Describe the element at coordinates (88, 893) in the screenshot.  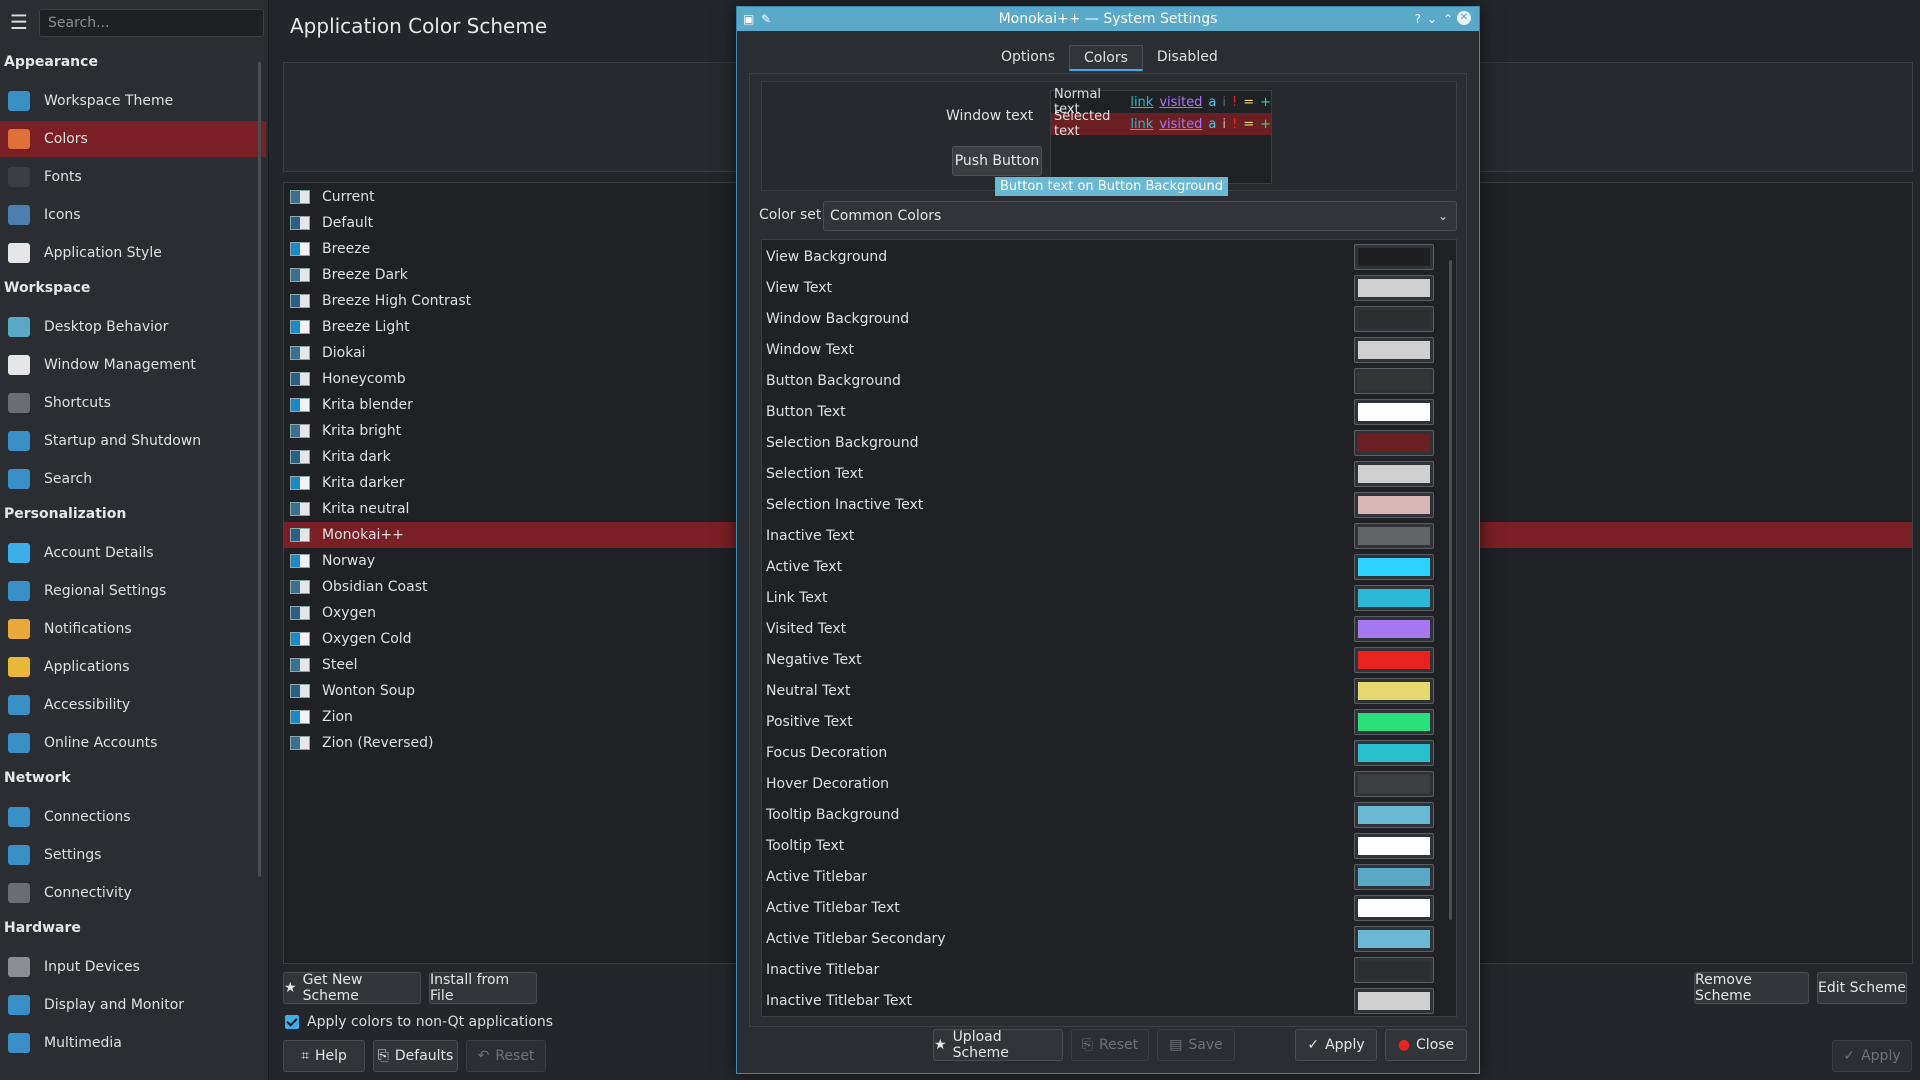
I see `sidebar-item-label: Connectivity` at that location.